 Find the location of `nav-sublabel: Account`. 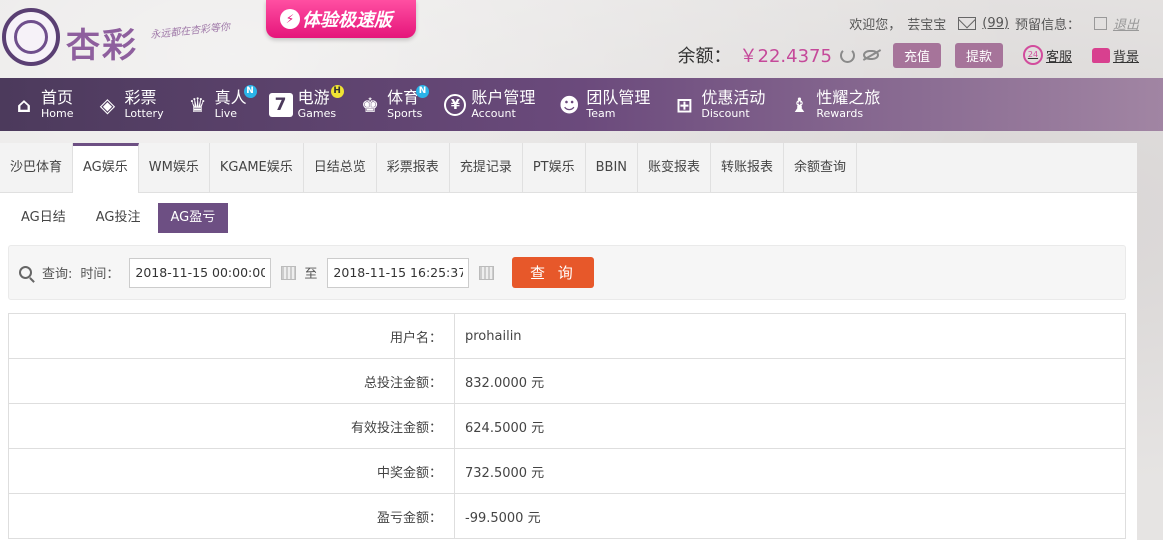

nav-sublabel: Account is located at coordinates (493, 113).